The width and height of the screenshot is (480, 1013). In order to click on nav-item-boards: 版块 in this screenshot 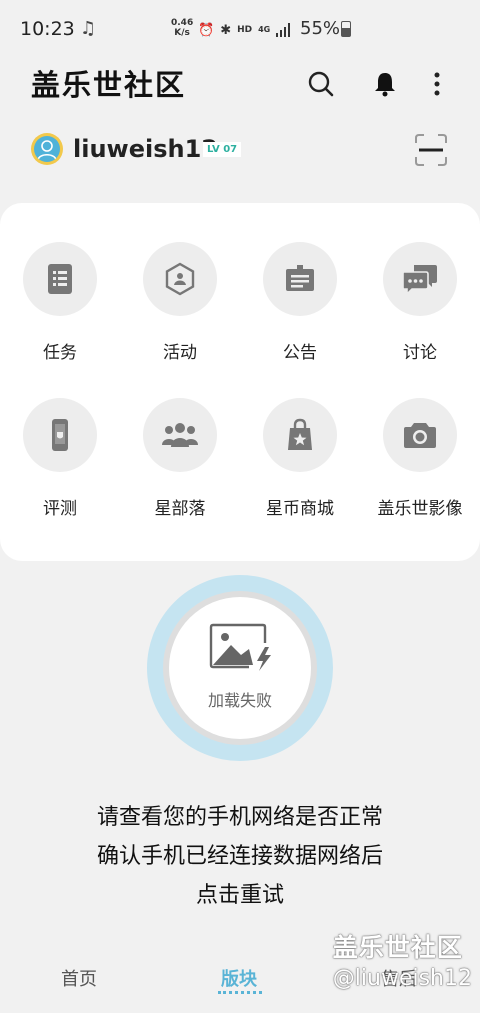, I will do `click(239, 978)`.